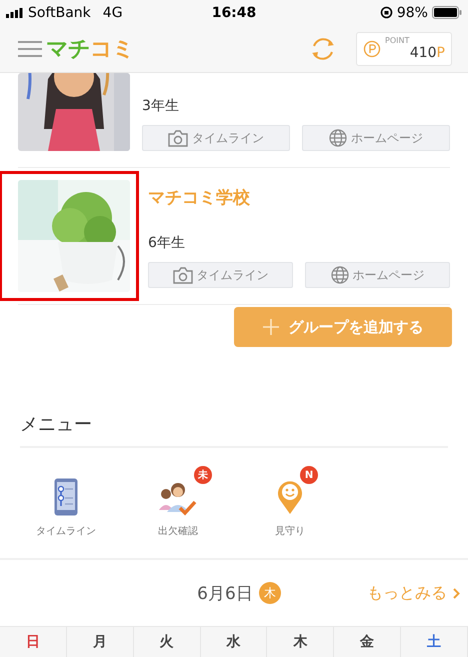 The image size is (468, 657). What do you see at coordinates (161, 106) in the screenshot?
I see `grade-label: 3年生` at bounding box center [161, 106].